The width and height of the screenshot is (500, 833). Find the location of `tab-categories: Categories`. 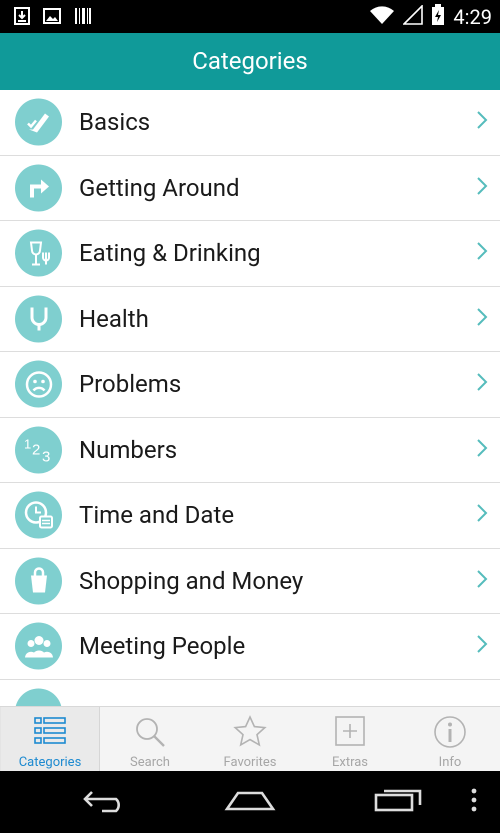

tab-categories: Categories is located at coordinates (50, 739).